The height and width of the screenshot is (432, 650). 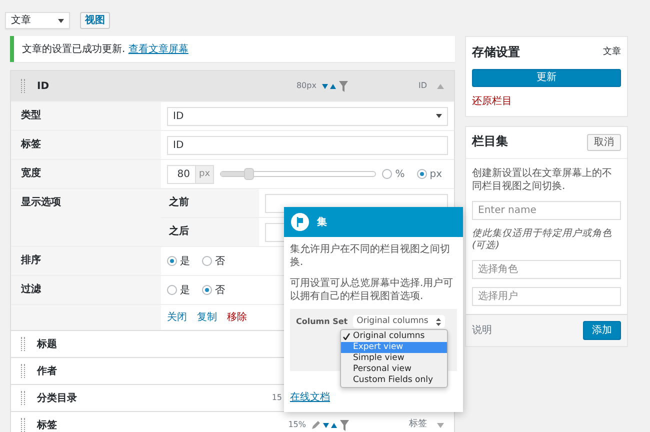 I want to click on column-row: 标签 15% 标签, so click(x=232, y=422).